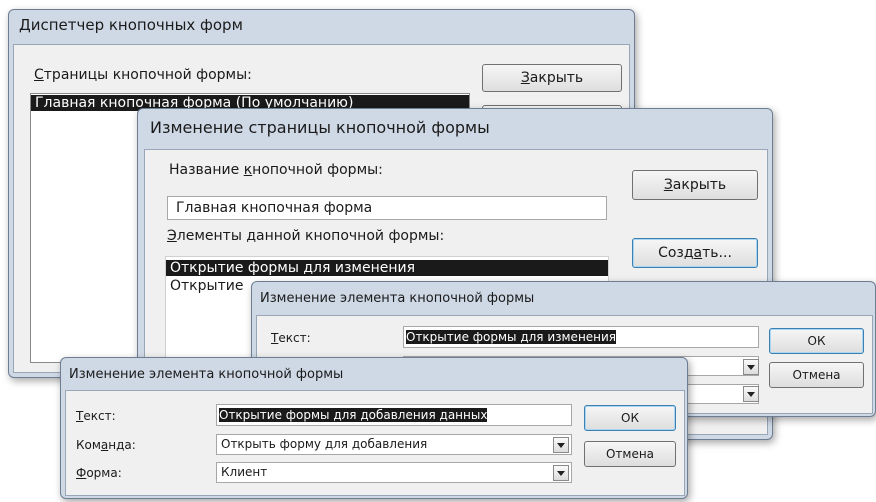 The image size is (876, 502). Describe the element at coordinates (581, 337) in the screenshot. I see `text-input: Открытие формы для изменения` at that location.